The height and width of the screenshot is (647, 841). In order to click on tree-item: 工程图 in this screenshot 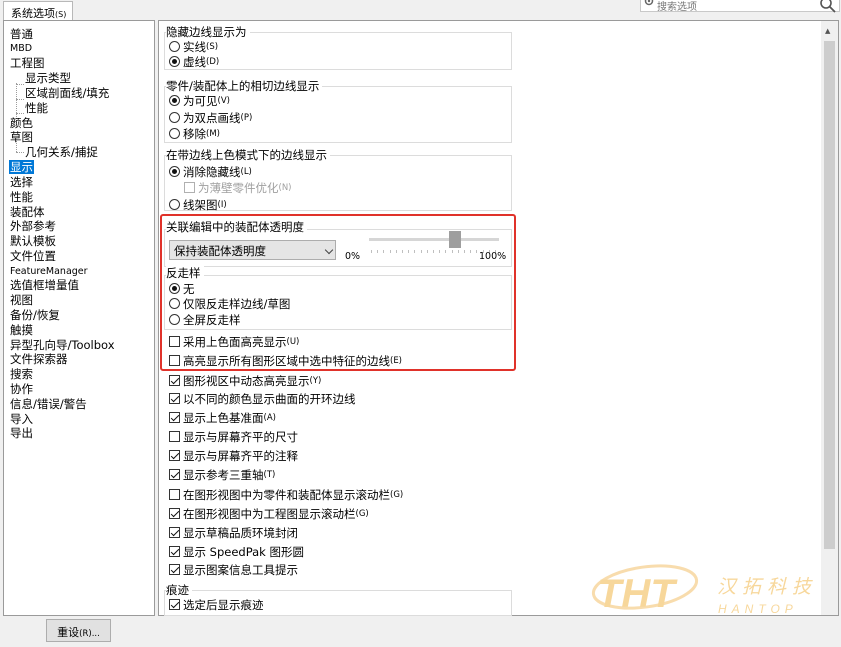, I will do `click(27, 63)`.